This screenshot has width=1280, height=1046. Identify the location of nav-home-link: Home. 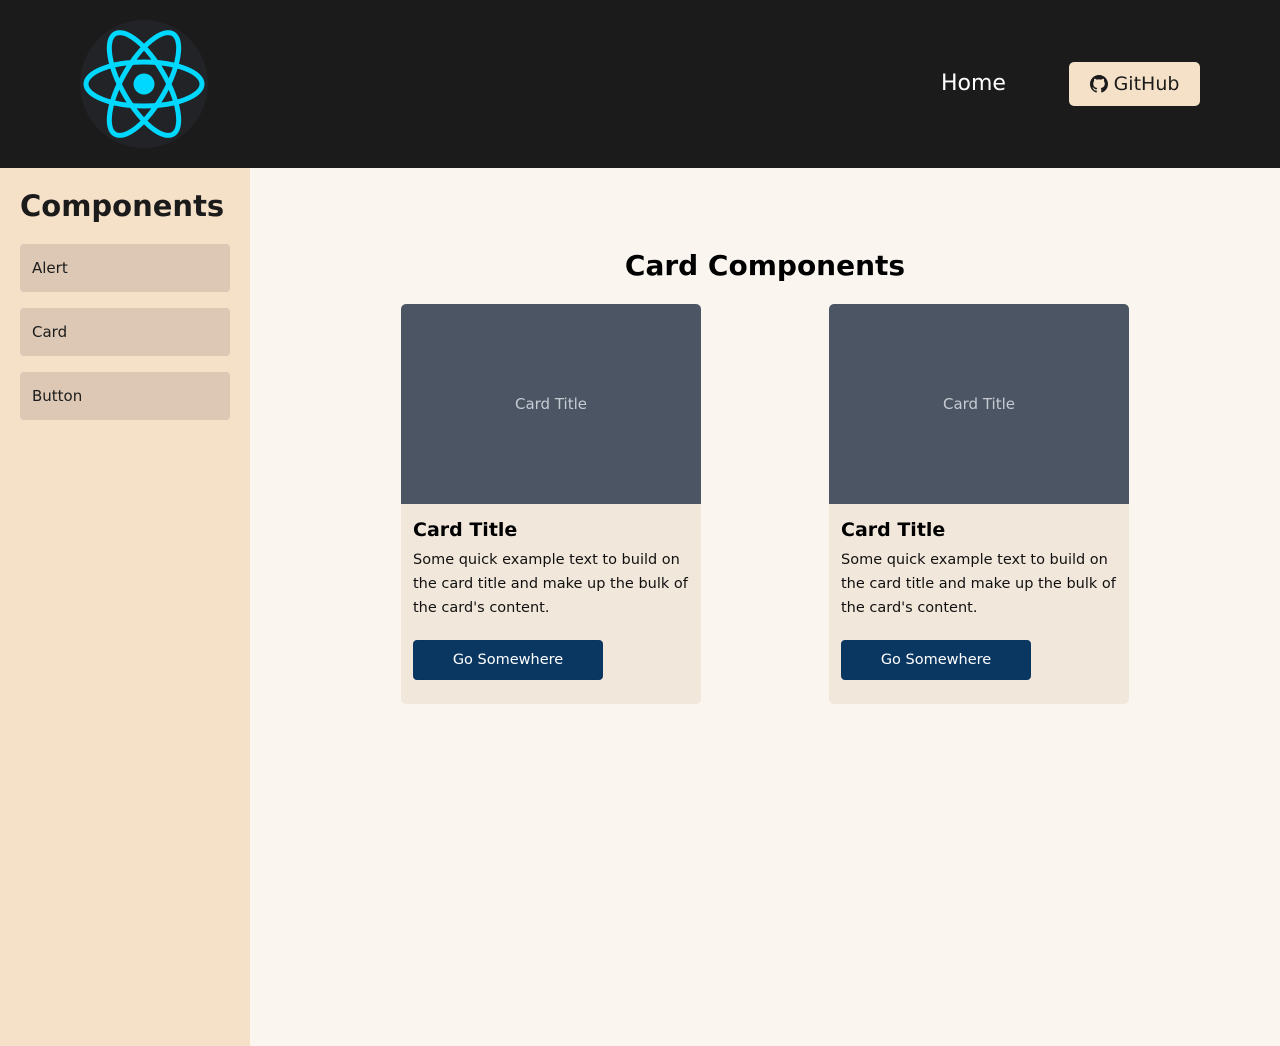
(973, 84).